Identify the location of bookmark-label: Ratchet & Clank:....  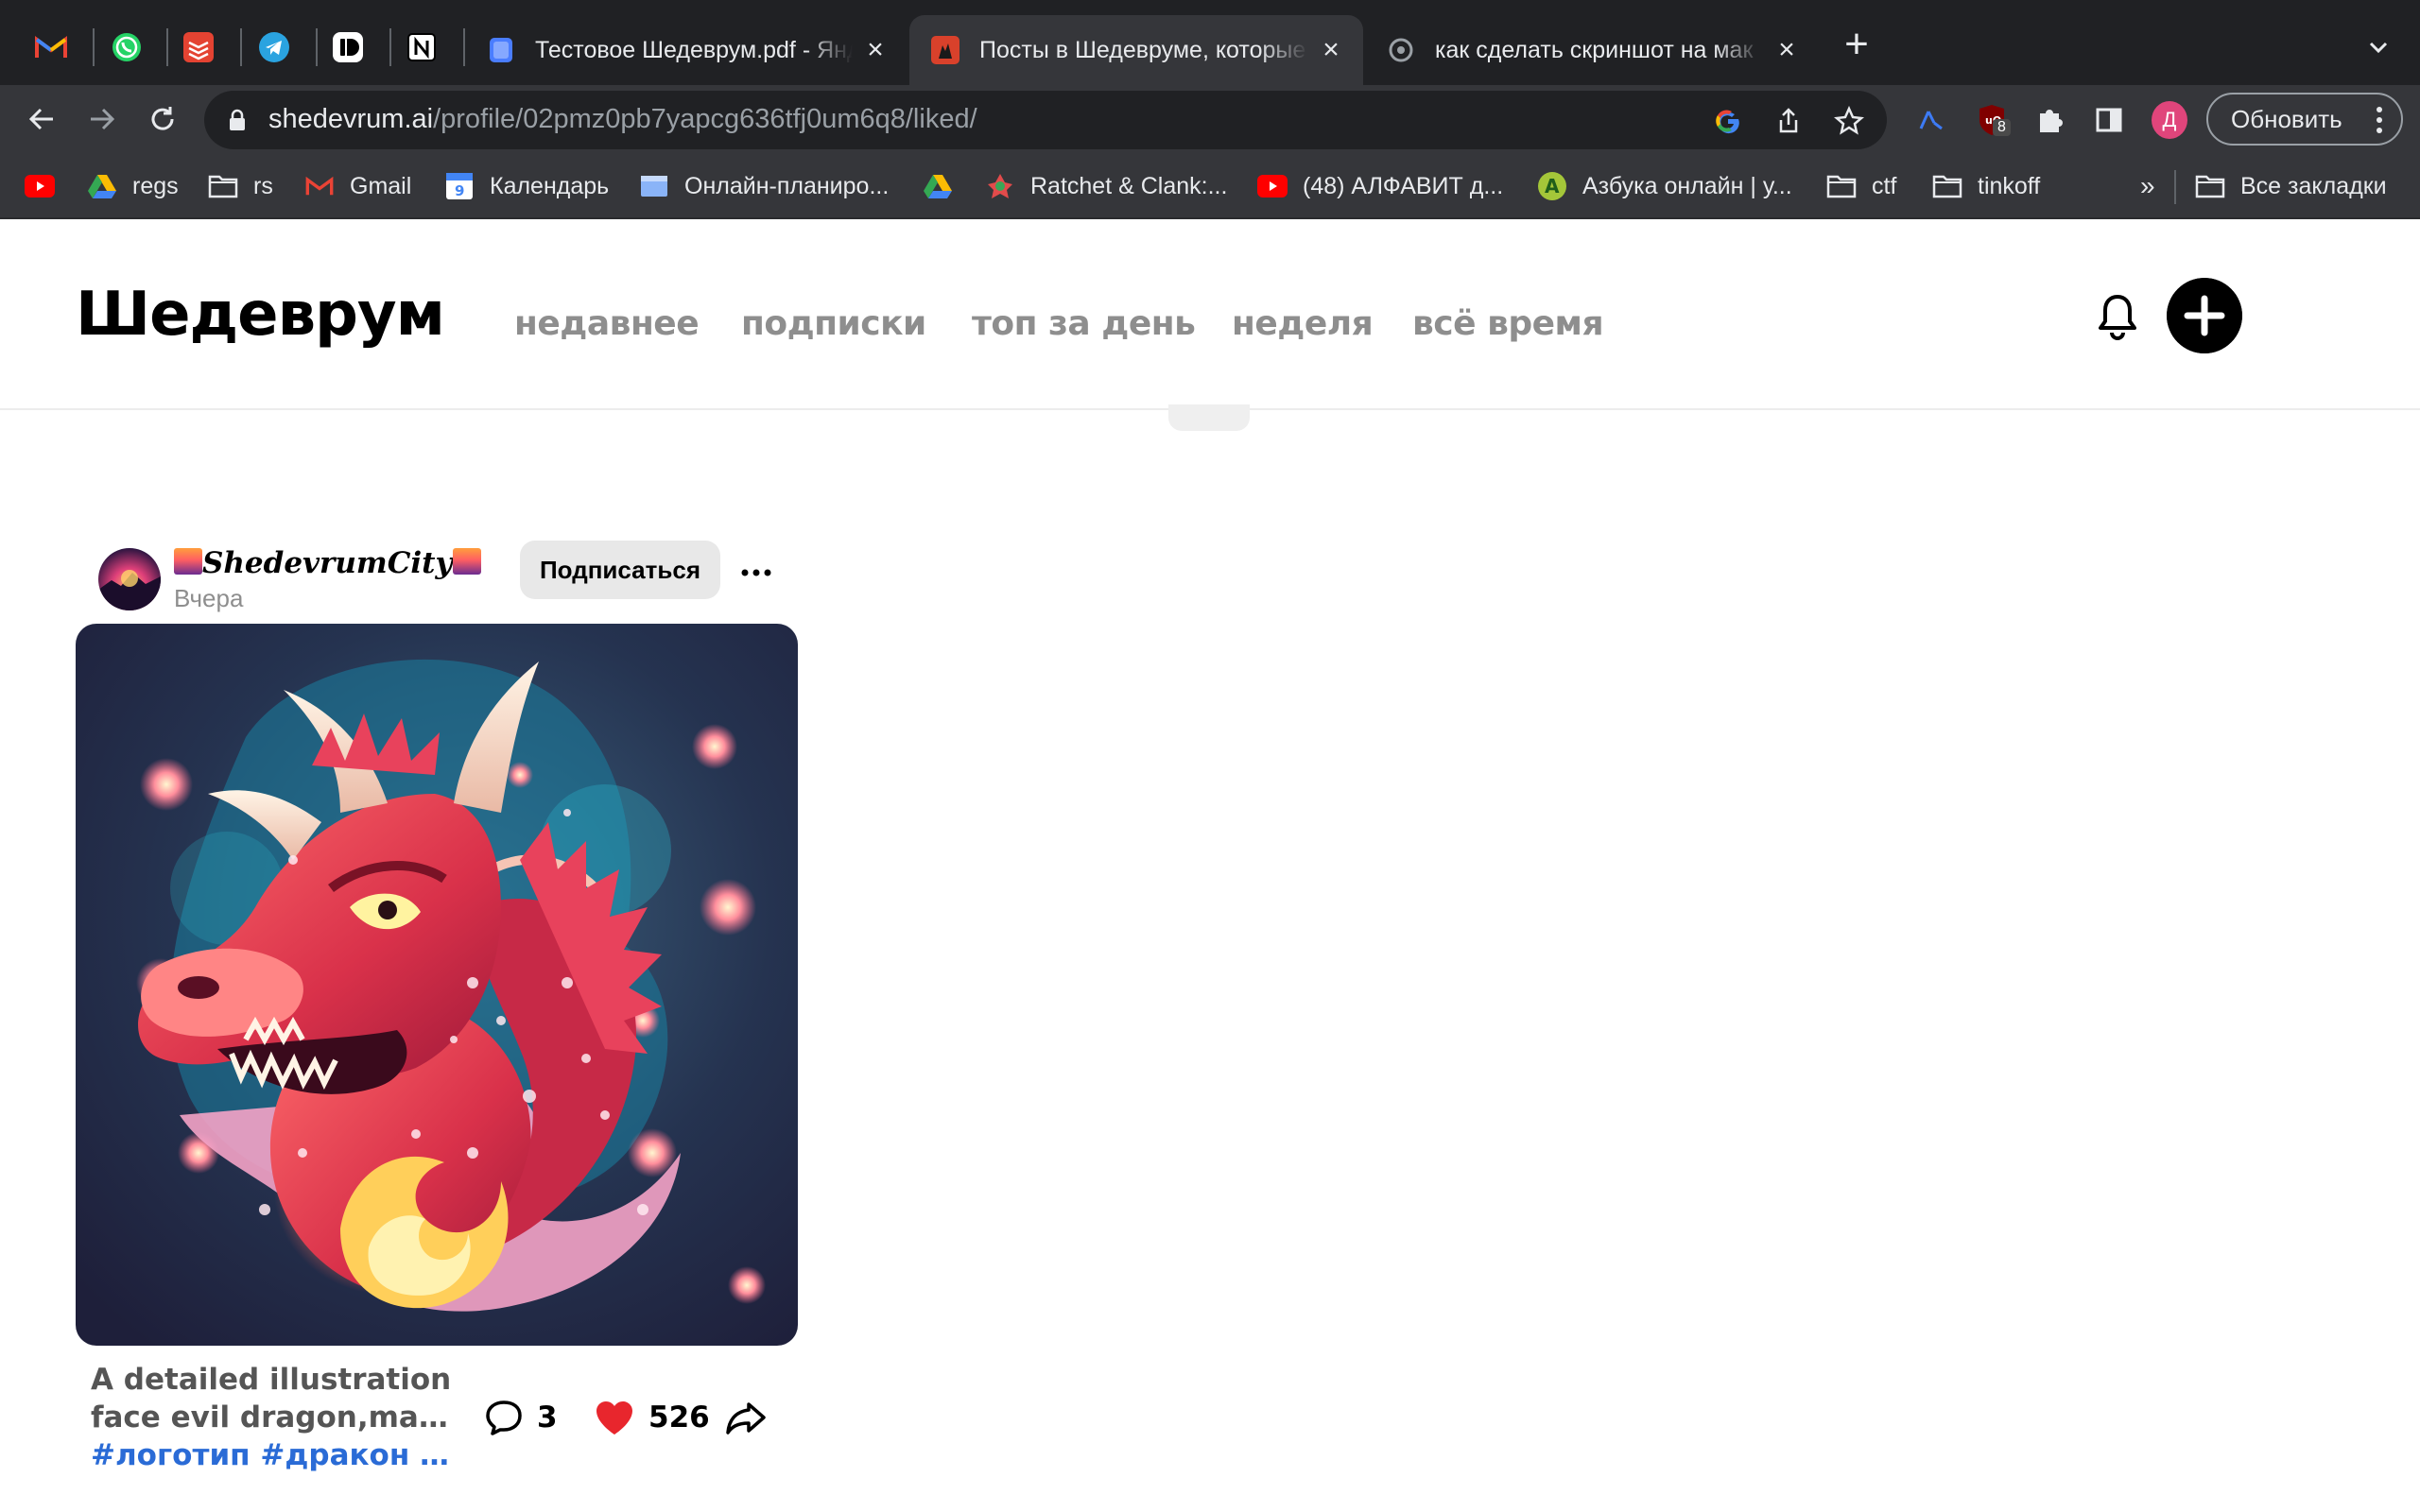
(1129, 185).